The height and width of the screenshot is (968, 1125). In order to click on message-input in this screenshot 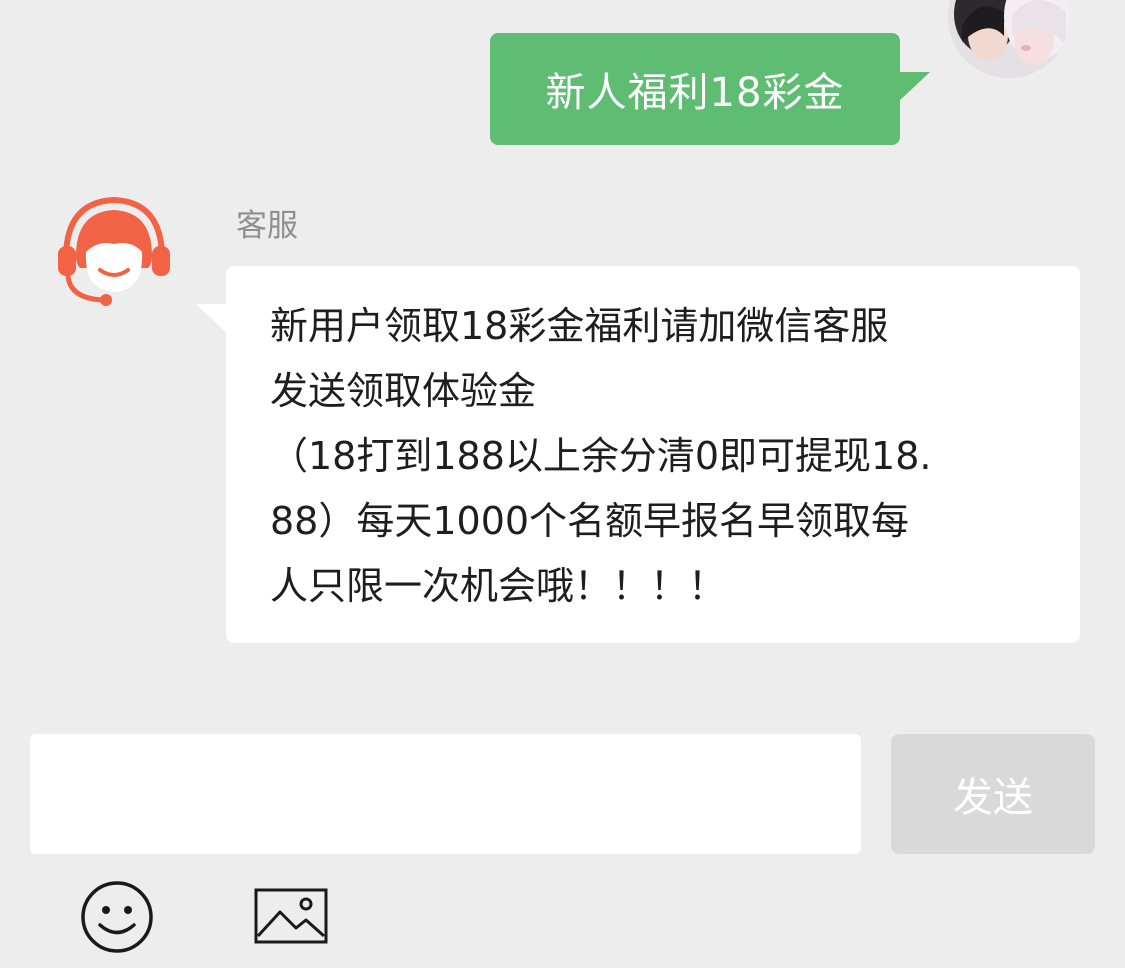, I will do `click(445, 794)`.